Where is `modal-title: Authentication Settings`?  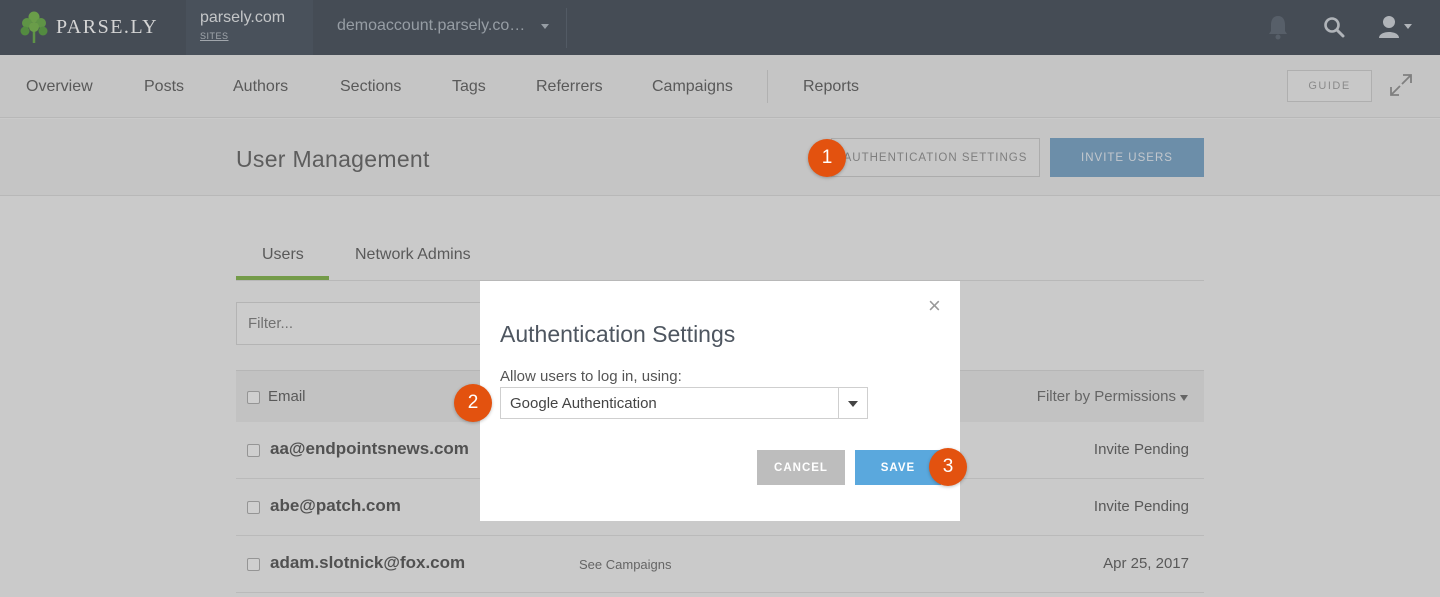 modal-title: Authentication Settings is located at coordinates (618, 334).